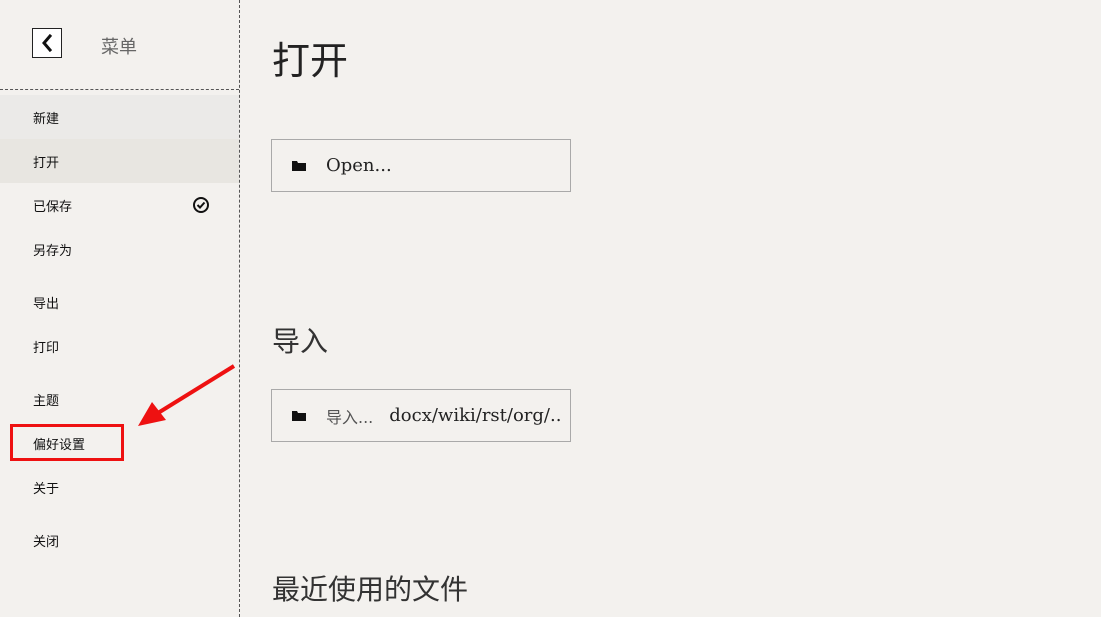  Describe the element at coordinates (201, 205) in the screenshot. I see `check-circle-icon` at that location.